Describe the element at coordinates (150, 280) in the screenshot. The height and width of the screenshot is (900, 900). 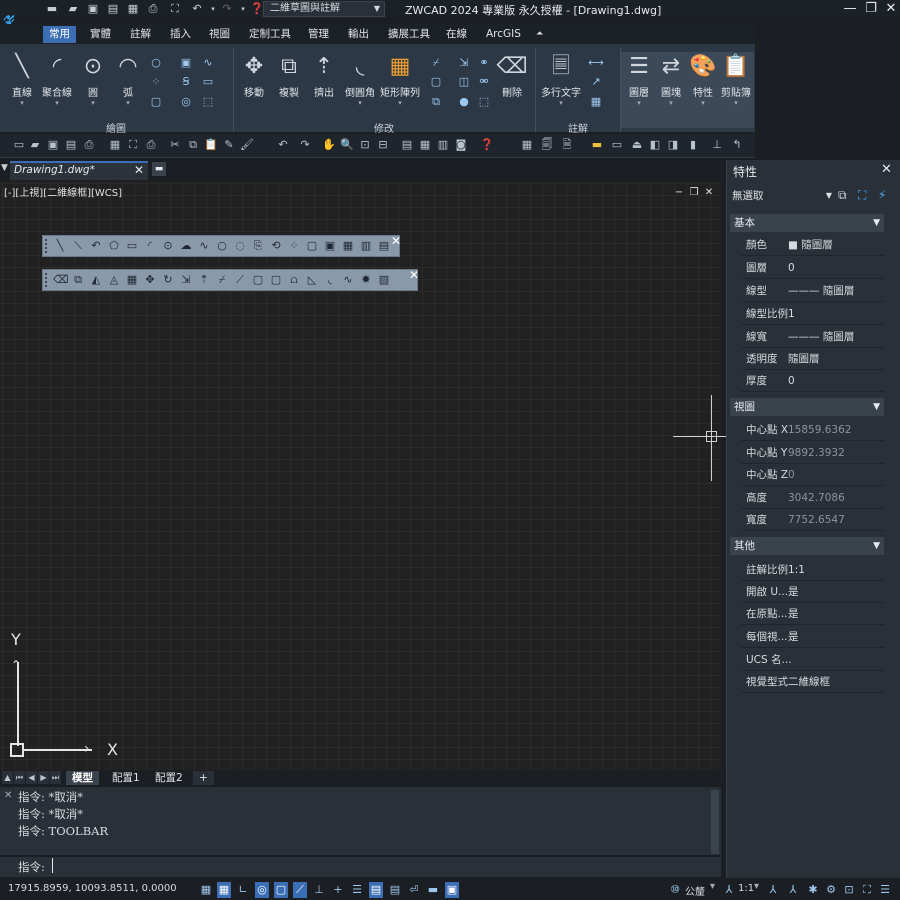
I see `move-icon: ✥` at that location.